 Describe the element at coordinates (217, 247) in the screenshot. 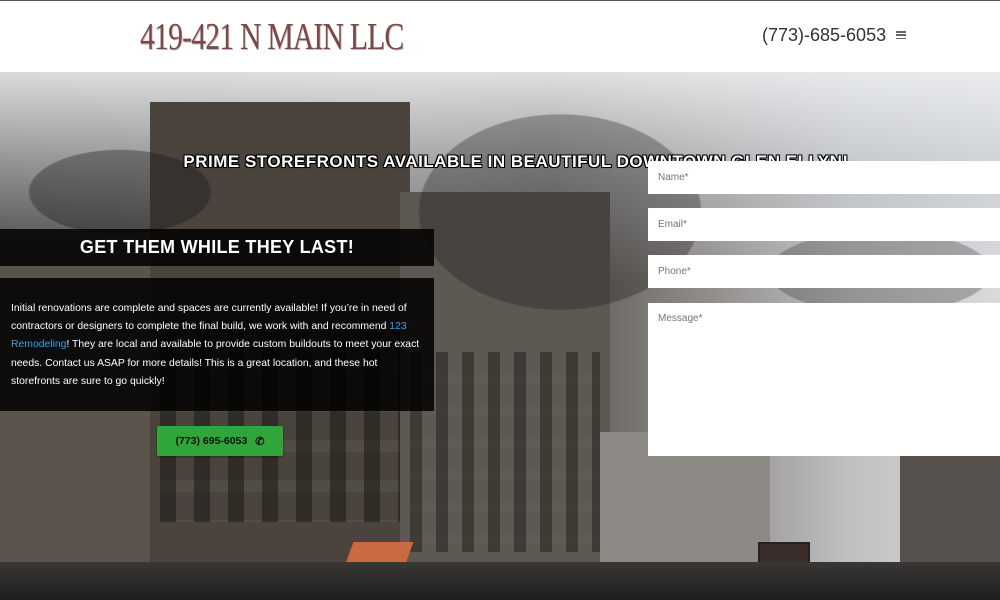

I see `hero-tagline: GET THEM WHILE THEY LAST!` at that location.